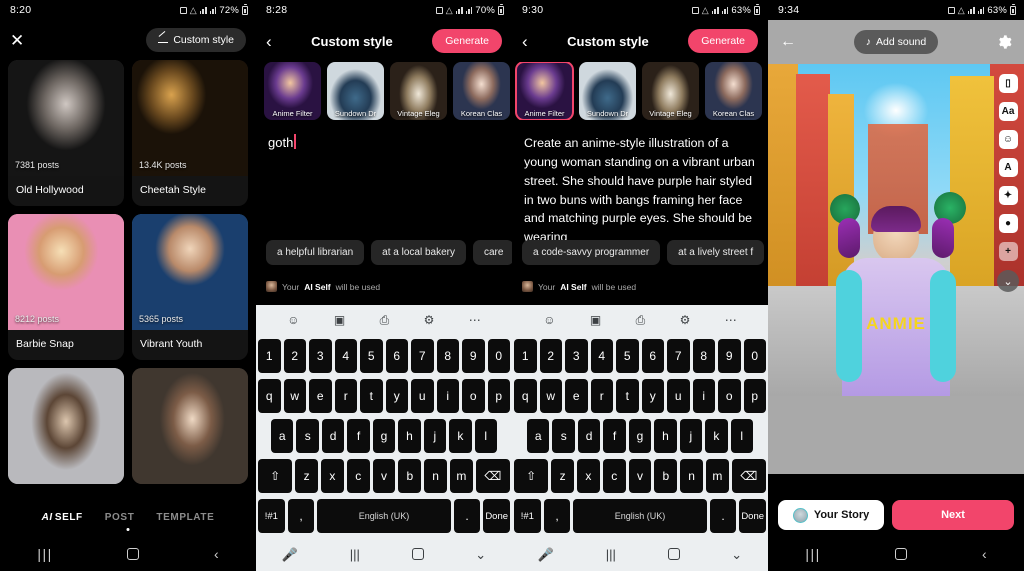  I want to click on key: u, so click(678, 396).